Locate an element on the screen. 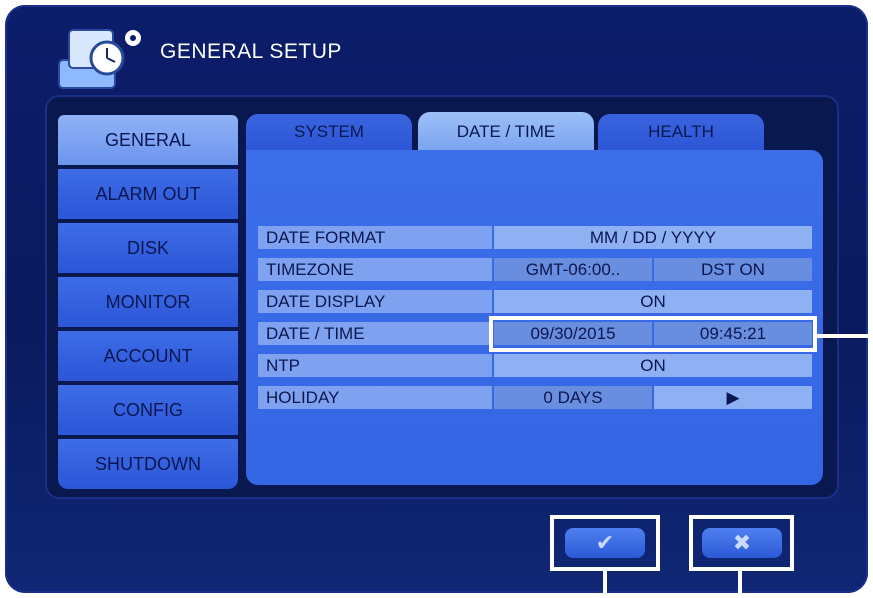 Image resolution: width=873 pixels, height=598 pixels. clock-calendar-icon is located at coordinates (99, 59).